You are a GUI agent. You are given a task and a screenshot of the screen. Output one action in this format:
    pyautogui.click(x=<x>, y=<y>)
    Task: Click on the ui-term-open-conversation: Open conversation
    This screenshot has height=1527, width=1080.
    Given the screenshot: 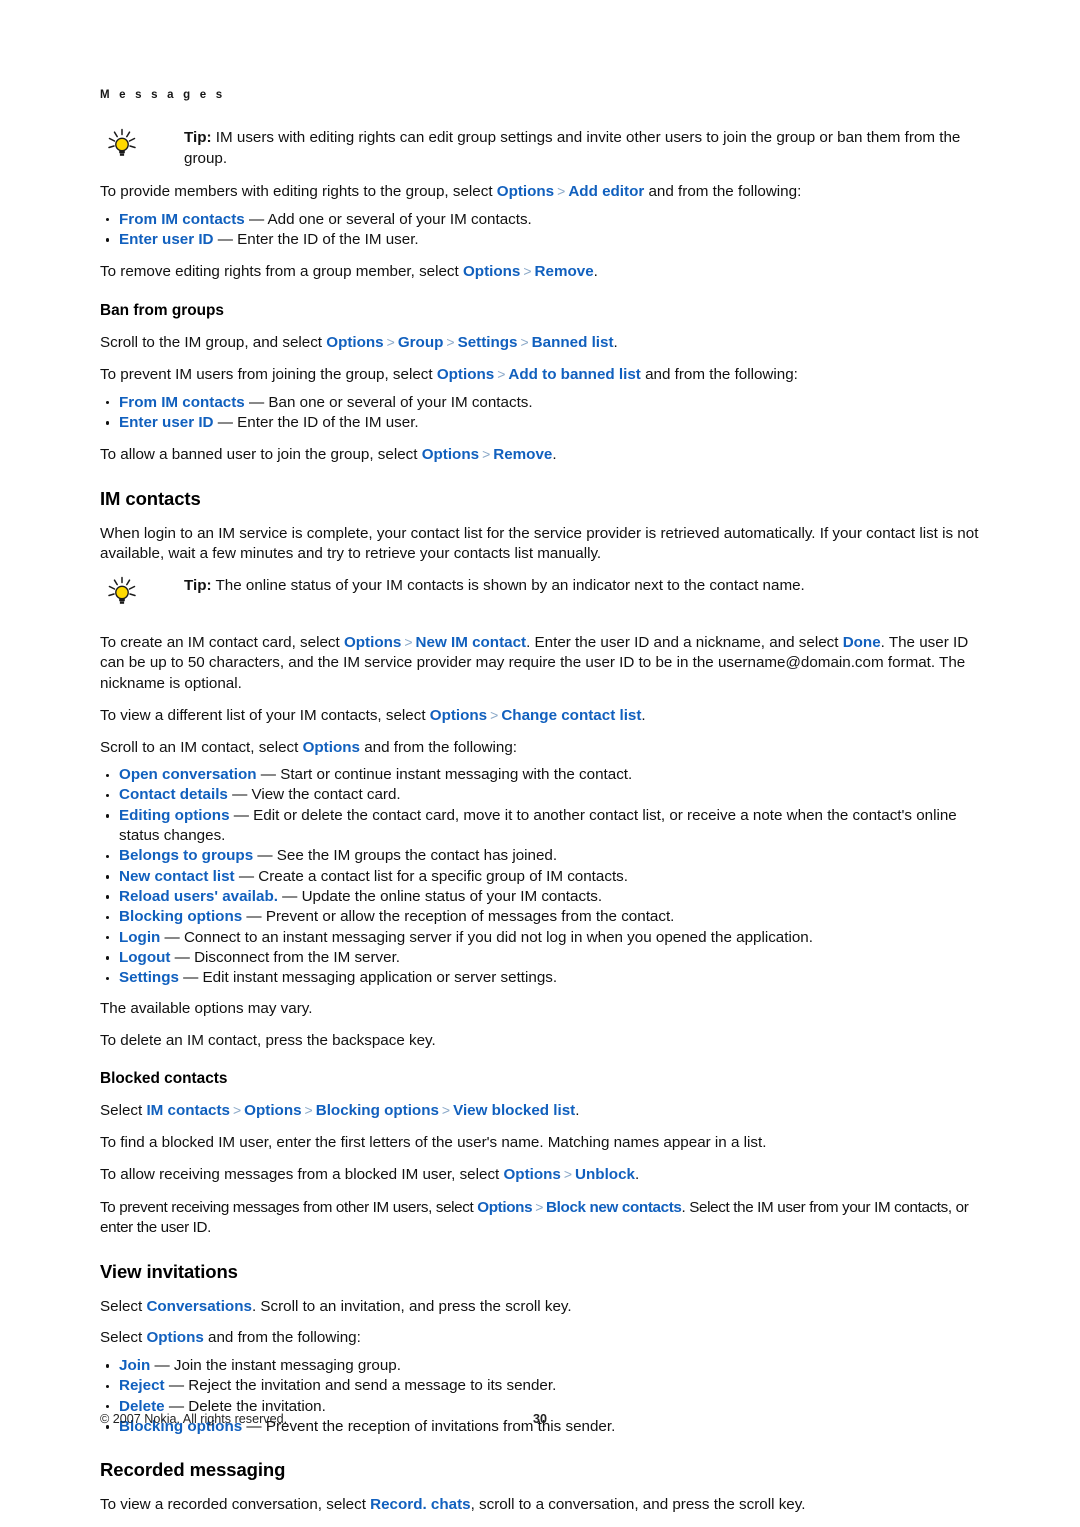 What is the action you would take?
    pyautogui.click(x=188, y=774)
    